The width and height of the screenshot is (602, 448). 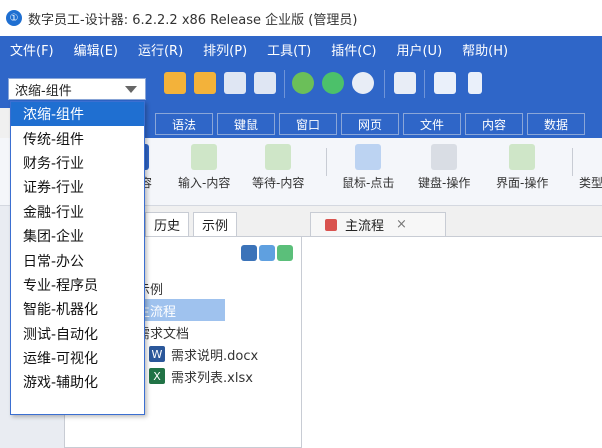 I want to click on category-option: 专业-程序员, so click(x=77, y=285).